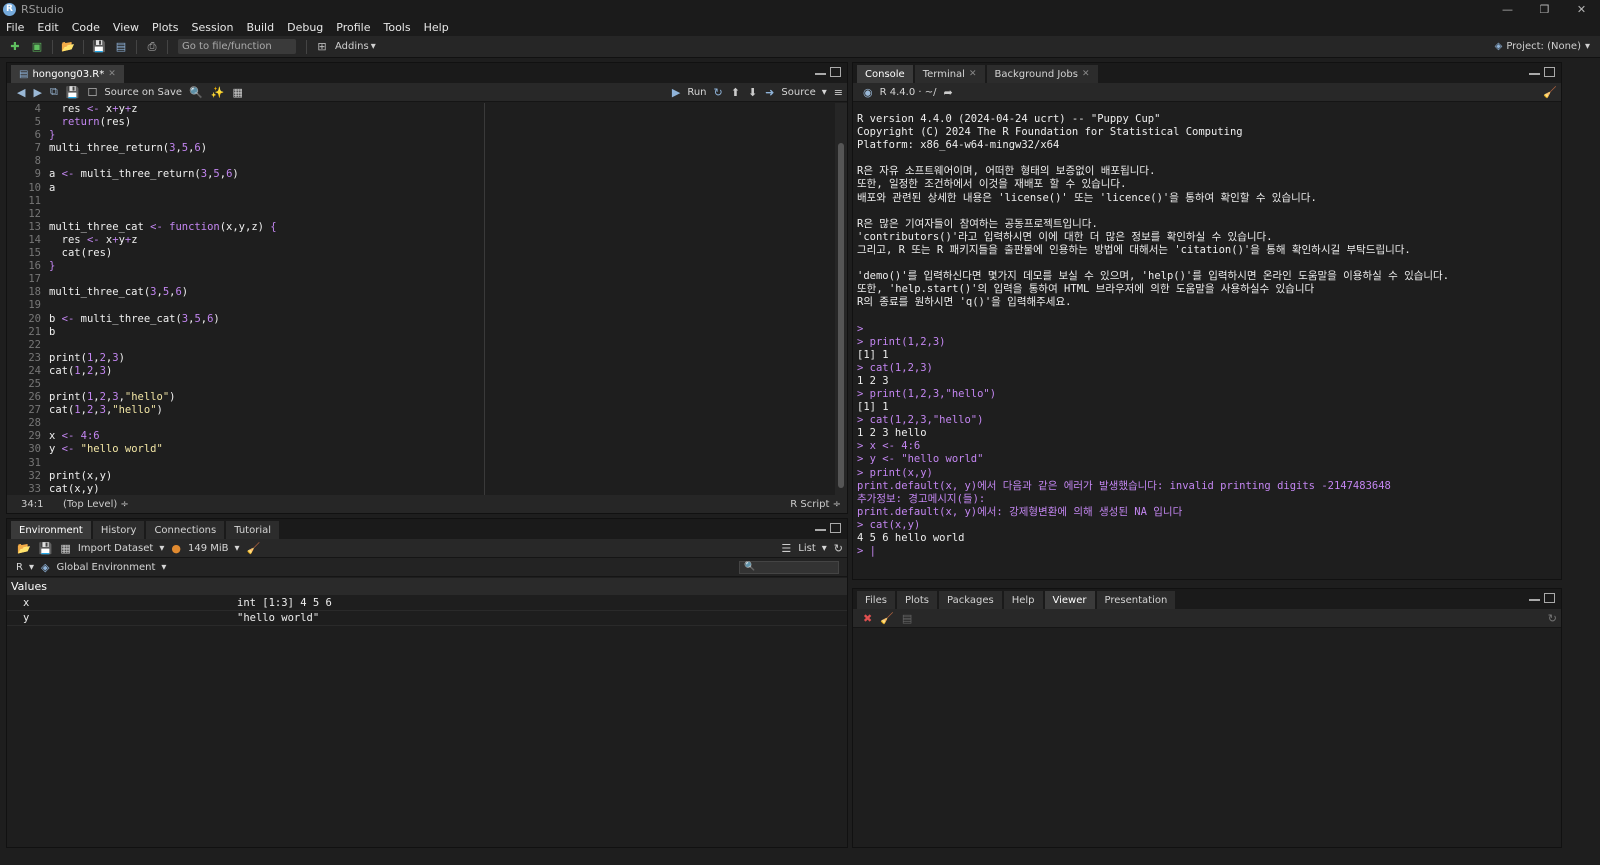  What do you see at coordinates (118, 530) in the screenshot?
I see `tab-history: History` at bounding box center [118, 530].